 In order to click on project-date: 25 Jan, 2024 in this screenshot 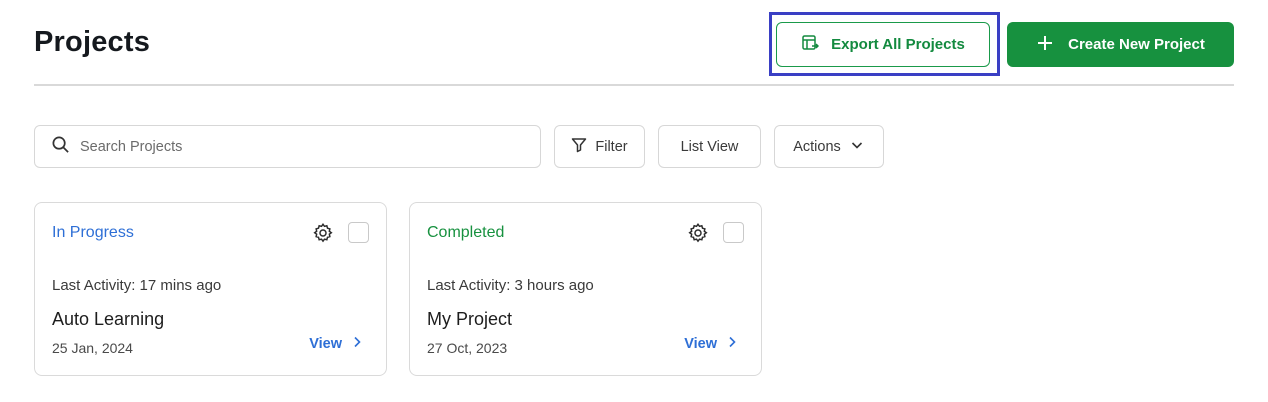, I will do `click(92, 348)`.